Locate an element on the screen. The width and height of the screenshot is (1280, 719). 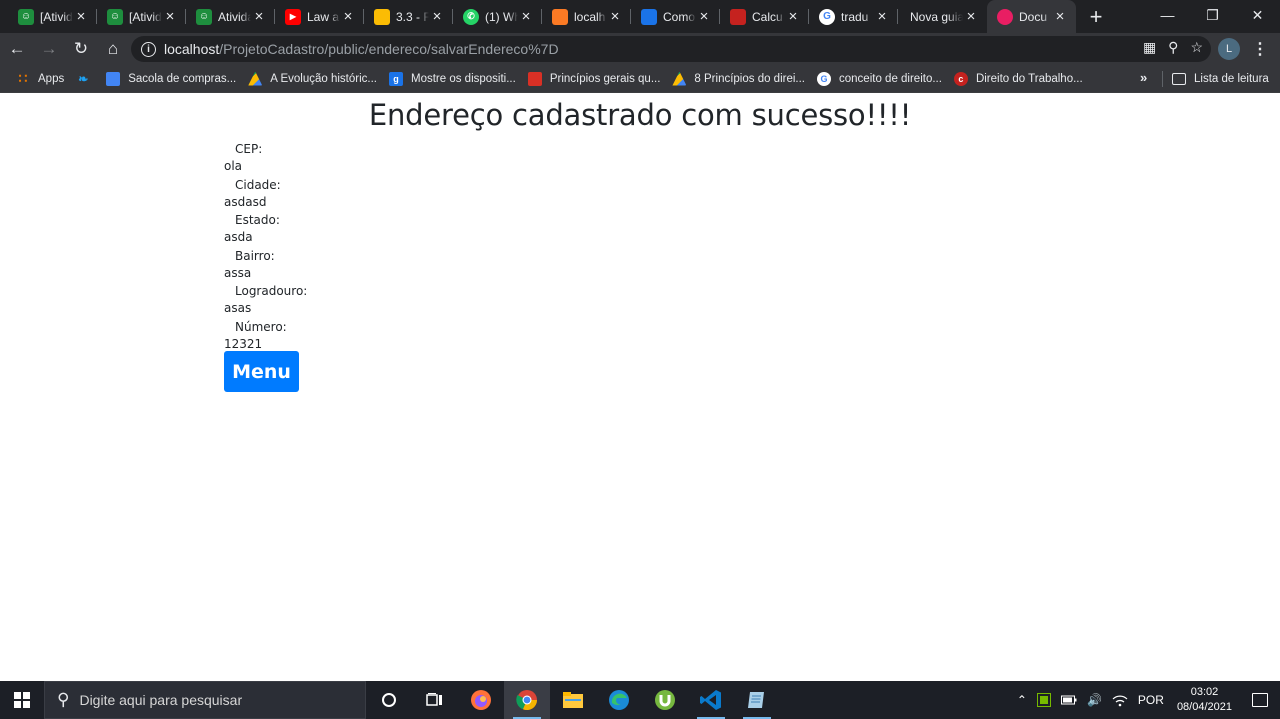
browser-tab: Docu × is located at coordinates (1031, 16).